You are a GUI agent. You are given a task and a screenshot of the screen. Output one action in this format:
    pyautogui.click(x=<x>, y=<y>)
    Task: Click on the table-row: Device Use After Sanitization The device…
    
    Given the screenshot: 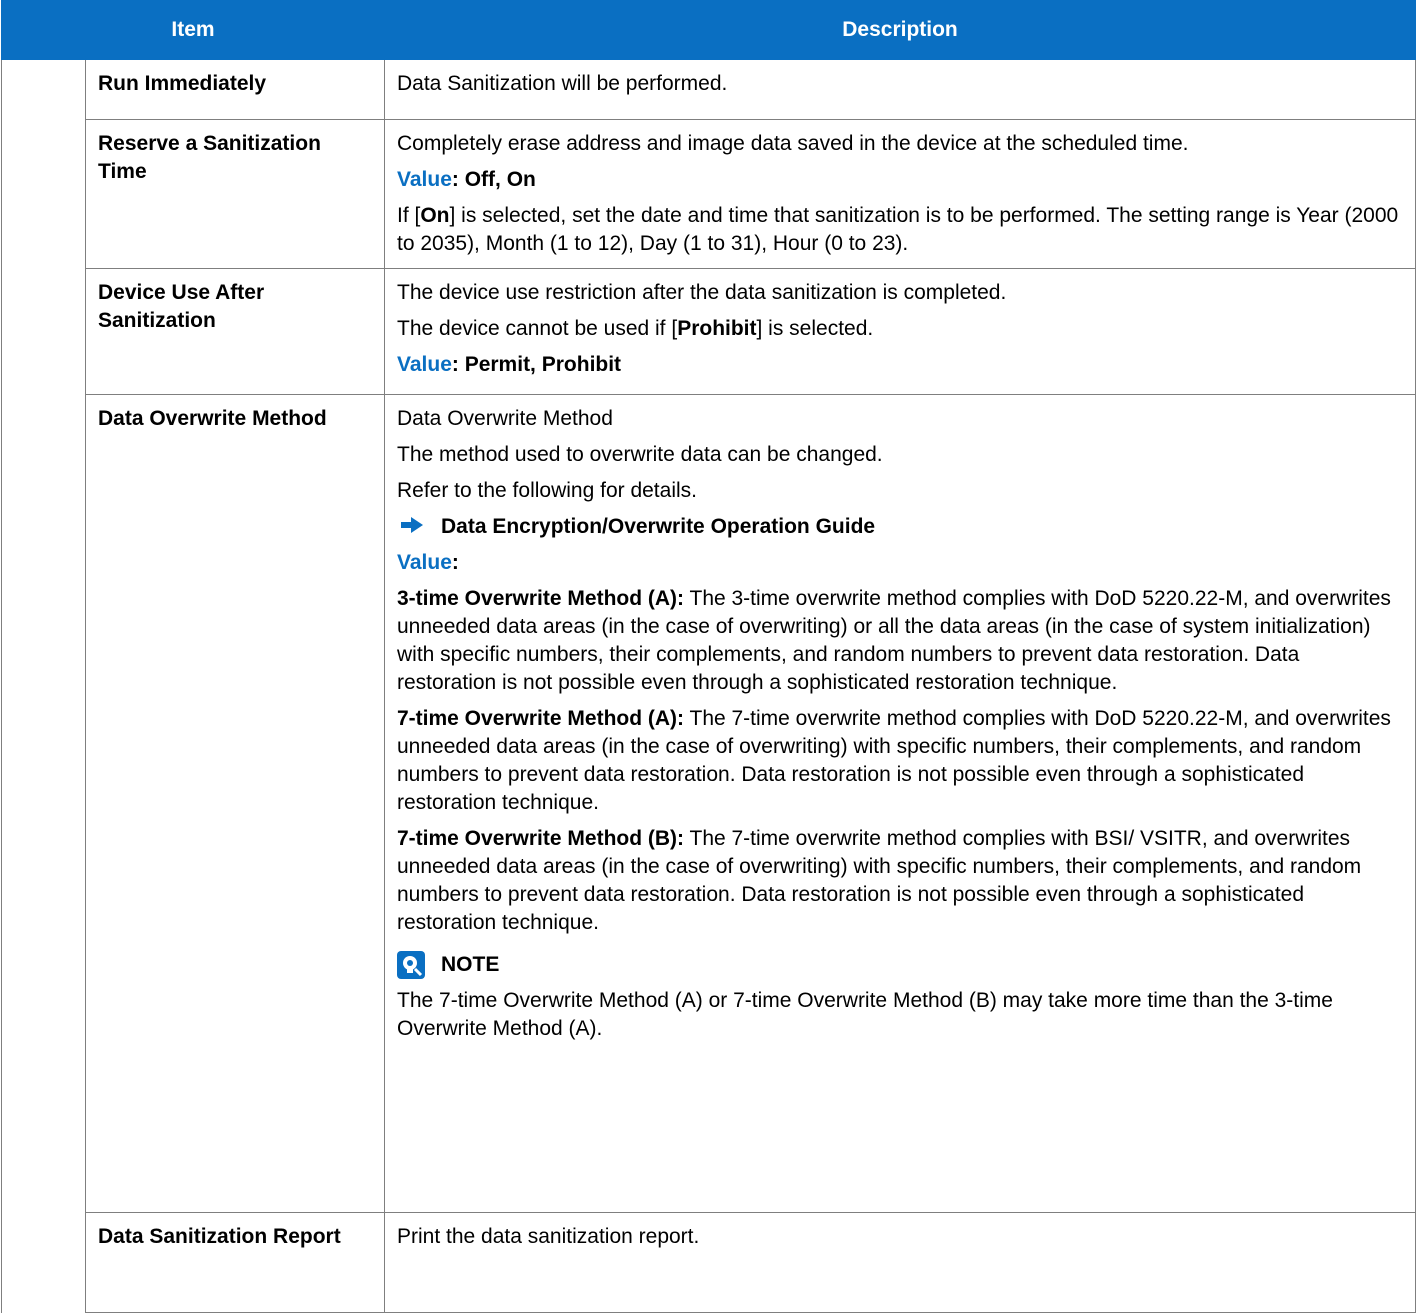 What is the action you would take?
    pyautogui.click(x=709, y=331)
    